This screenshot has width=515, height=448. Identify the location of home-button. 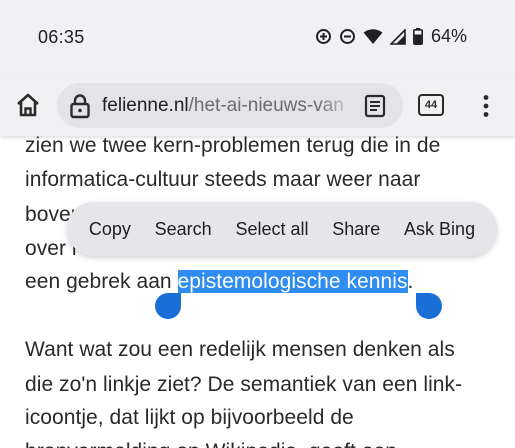
(28, 105).